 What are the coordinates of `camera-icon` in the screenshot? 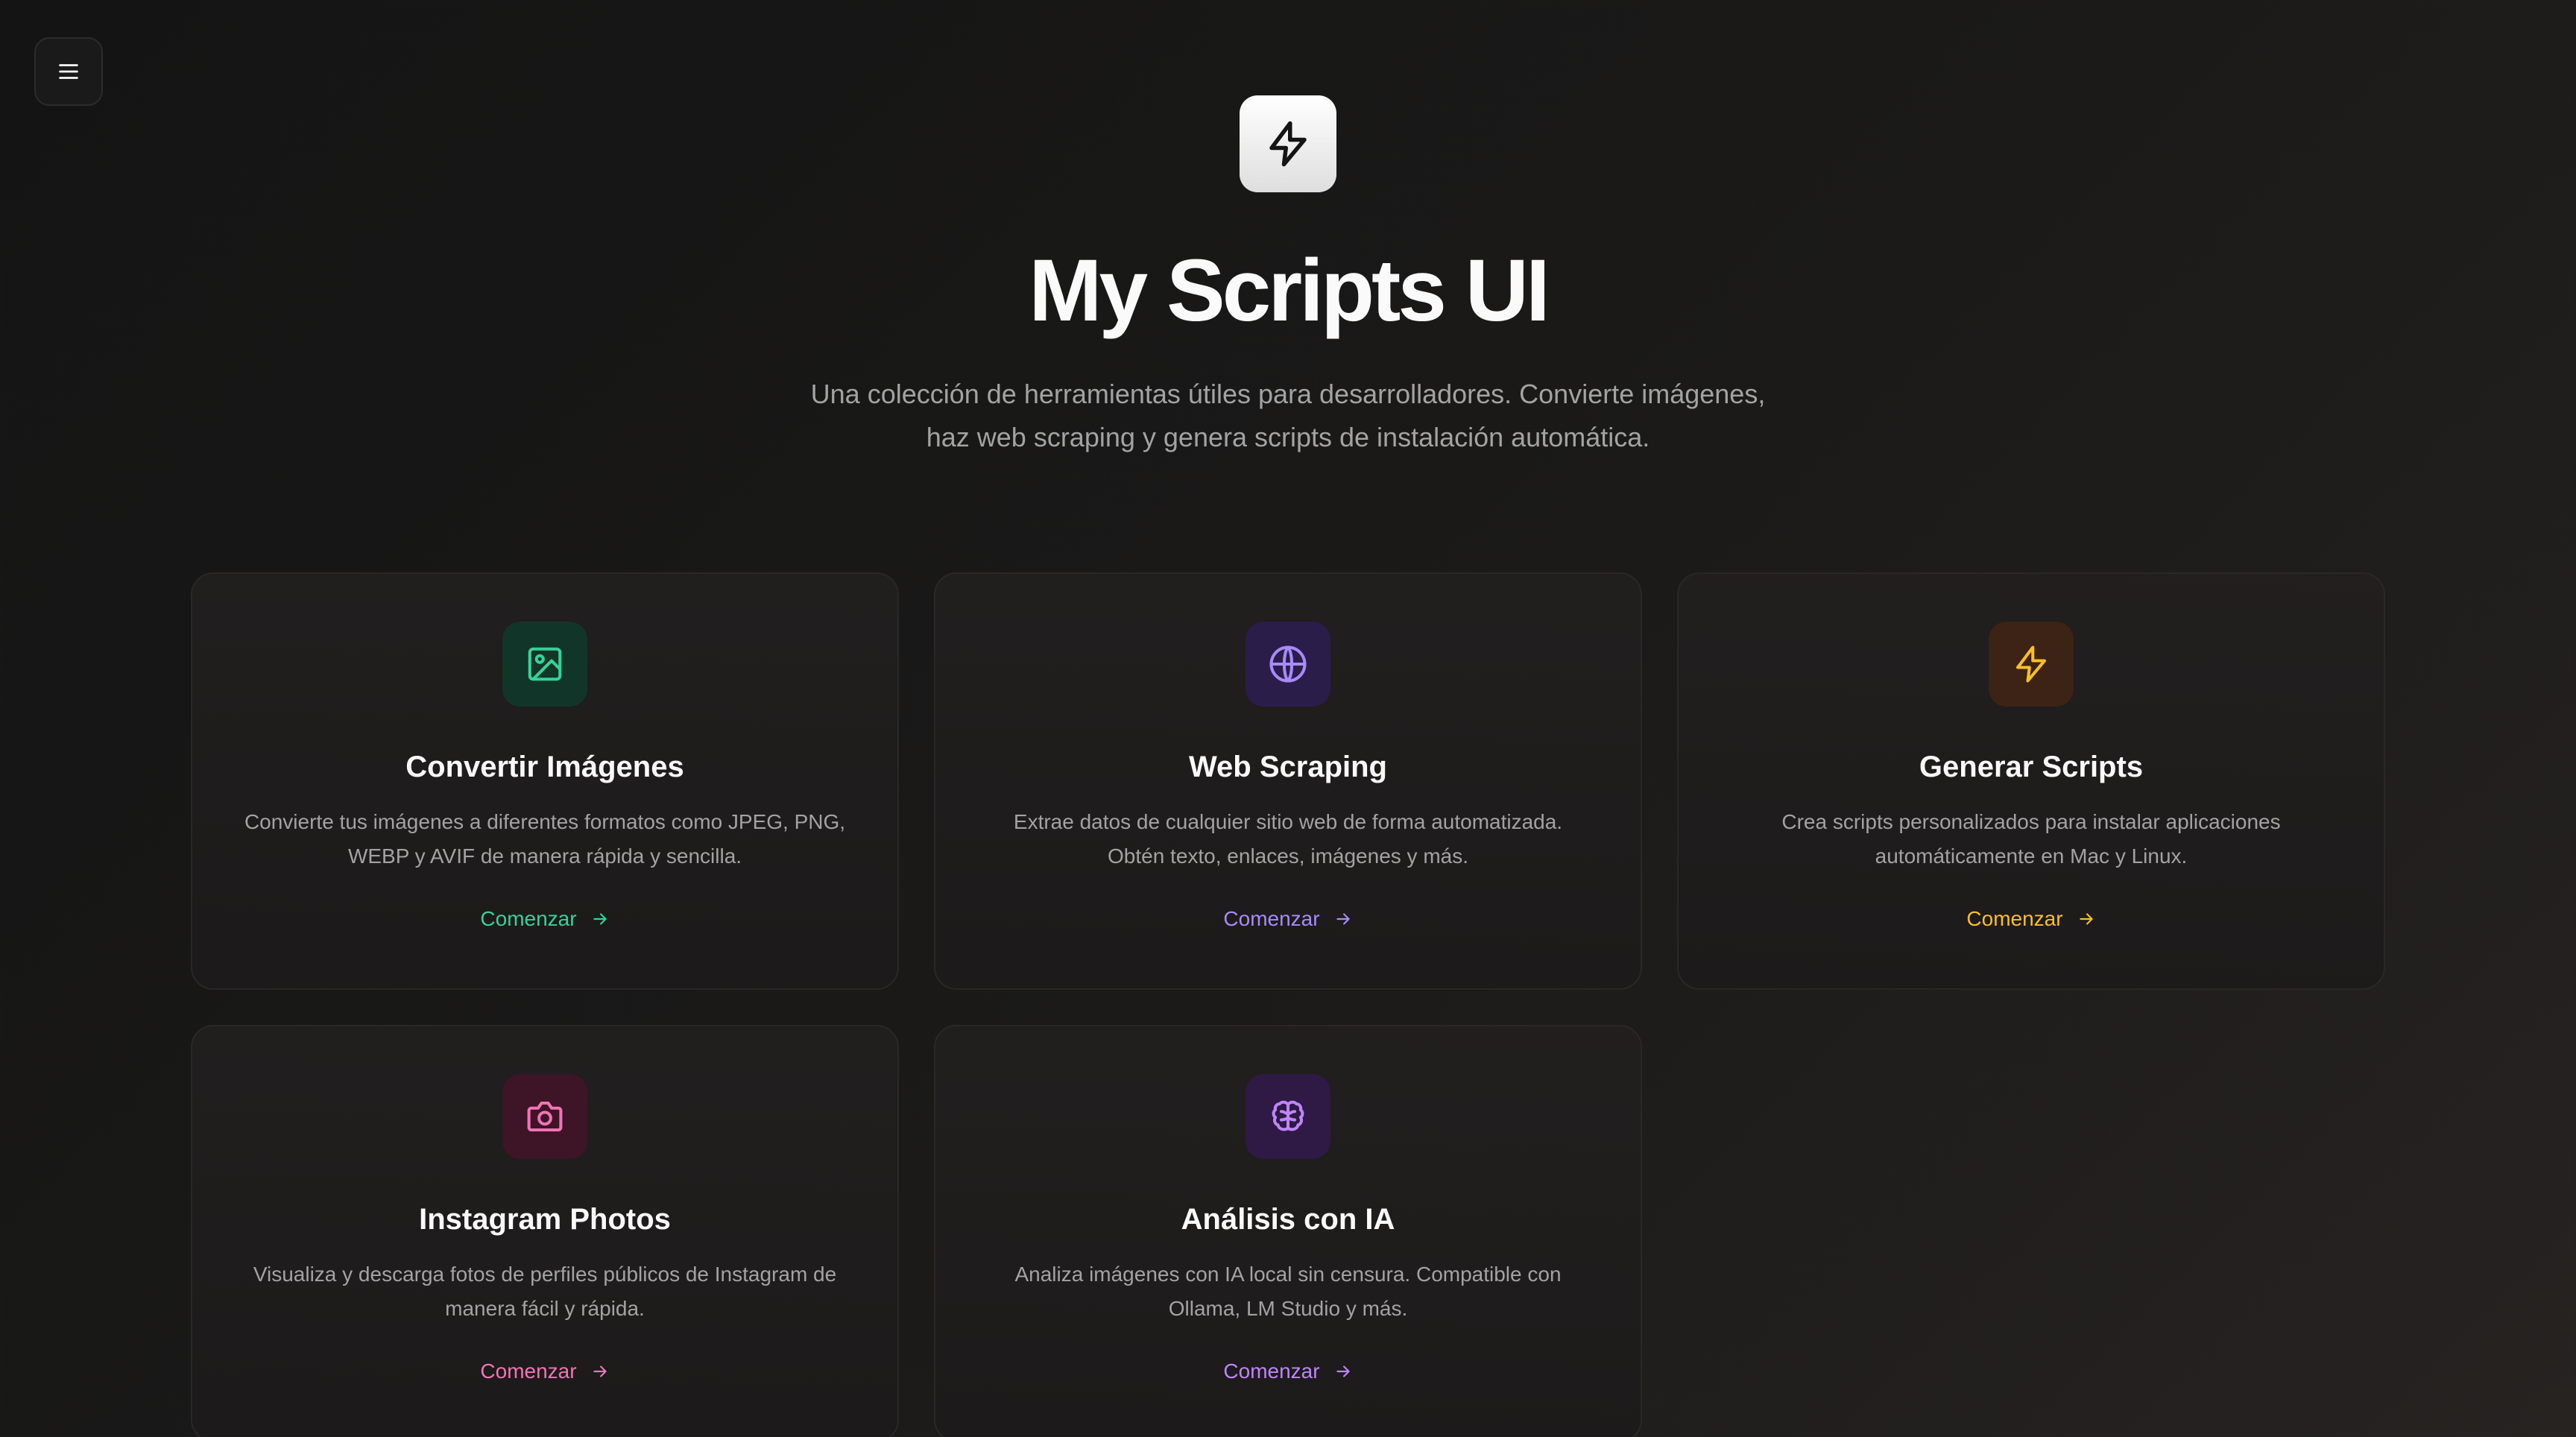 It's located at (545, 1116).